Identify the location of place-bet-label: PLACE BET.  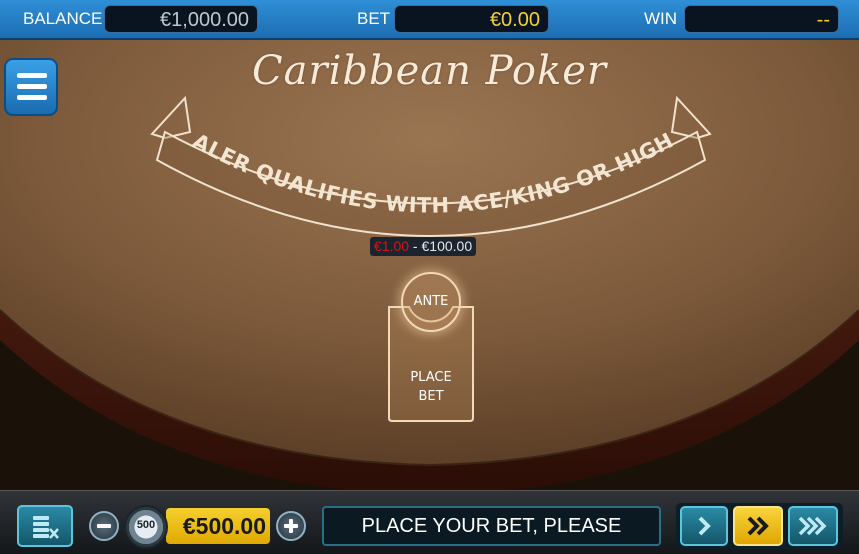
(431, 387).